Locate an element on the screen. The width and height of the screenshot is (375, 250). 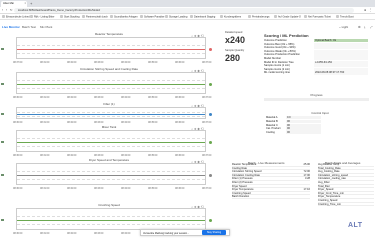
scoring-key: Outcome Good (Ok + 90%) is located at coordinates (280, 48).